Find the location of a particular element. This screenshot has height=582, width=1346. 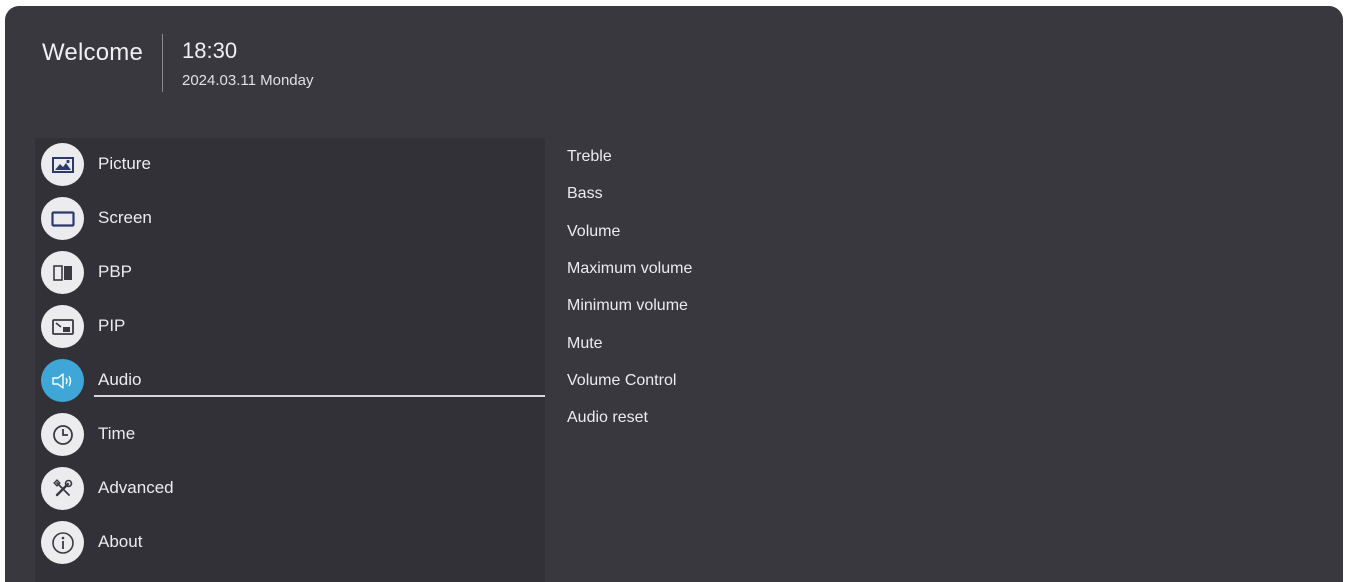

sidebar-item-pbp: PBP is located at coordinates (290, 273).